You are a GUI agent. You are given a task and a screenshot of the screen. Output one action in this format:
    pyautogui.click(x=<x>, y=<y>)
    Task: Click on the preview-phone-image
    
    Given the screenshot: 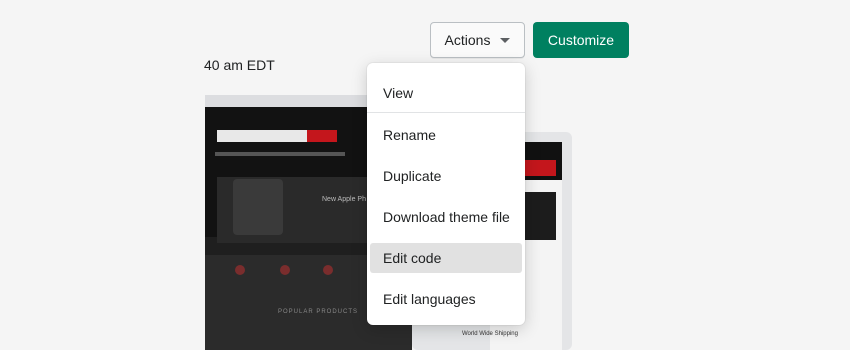 What is the action you would take?
    pyautogui.click(x=258, y=207)
    